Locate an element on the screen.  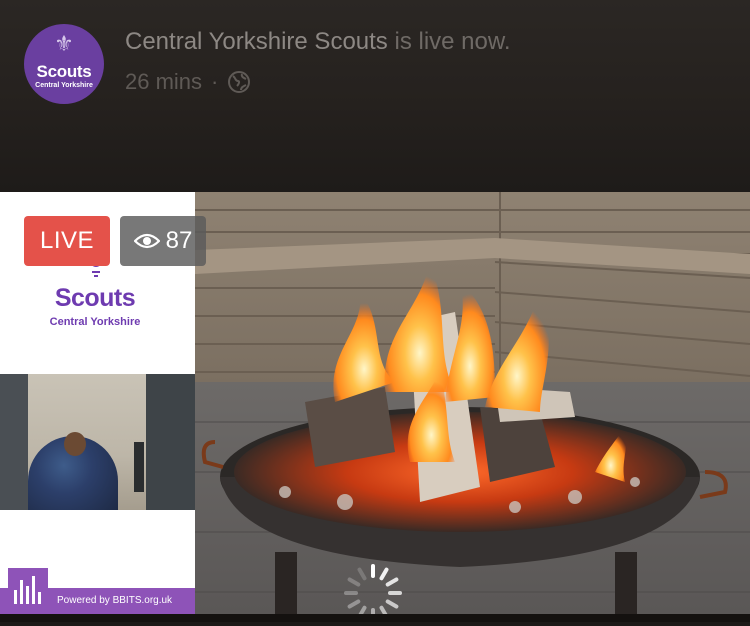
timestamp: 26 mins is located at coordinates (163, 82).